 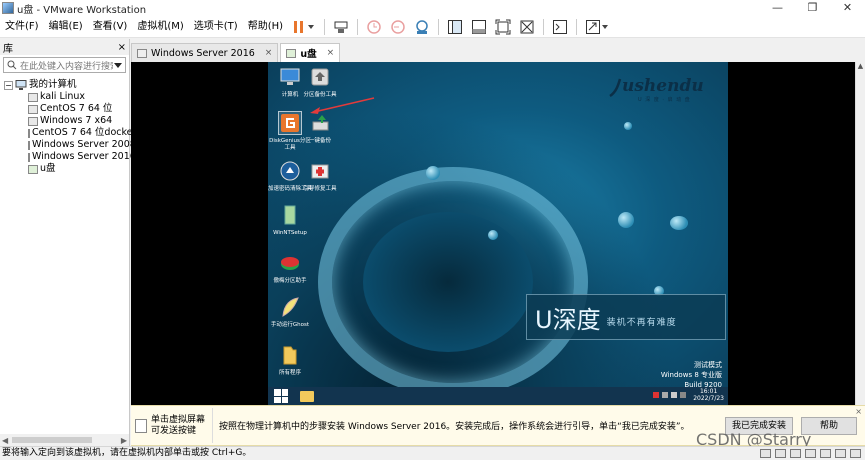 I want to click on suspend-dropdown-button, so click(x=304, y=27).